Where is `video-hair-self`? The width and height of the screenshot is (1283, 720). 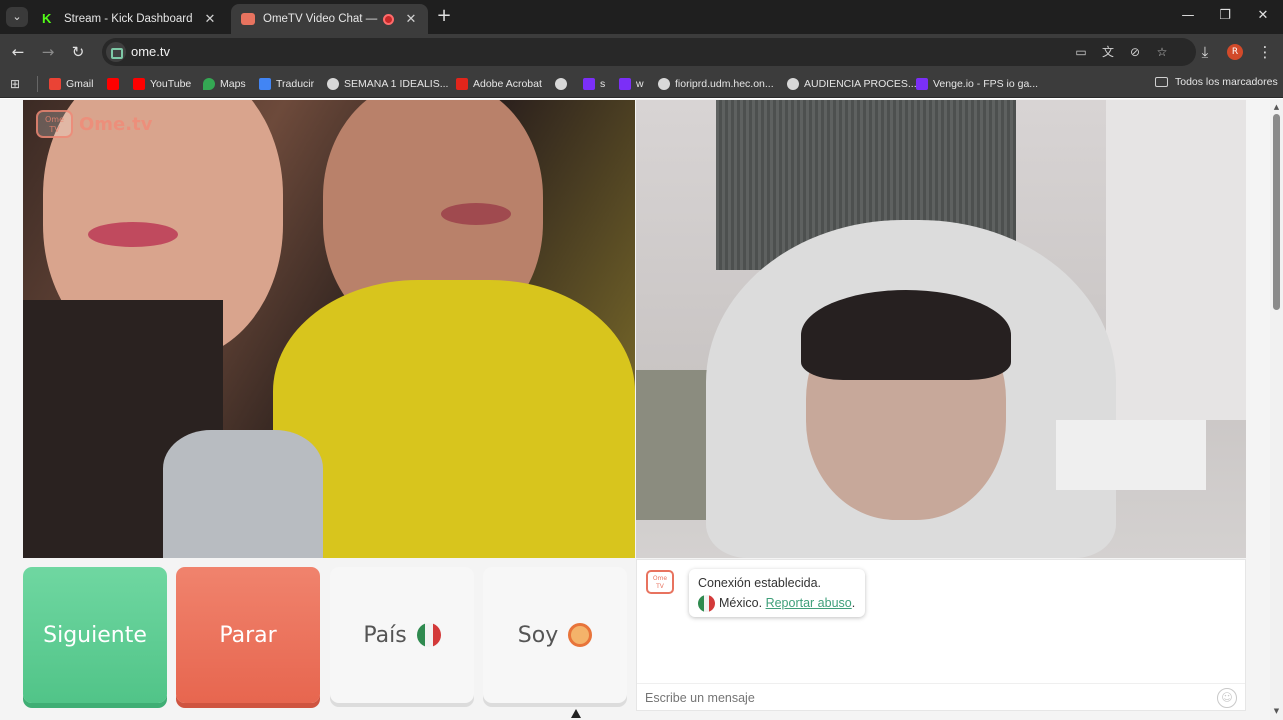 video-hair-self is located at coordinates (906, 335).